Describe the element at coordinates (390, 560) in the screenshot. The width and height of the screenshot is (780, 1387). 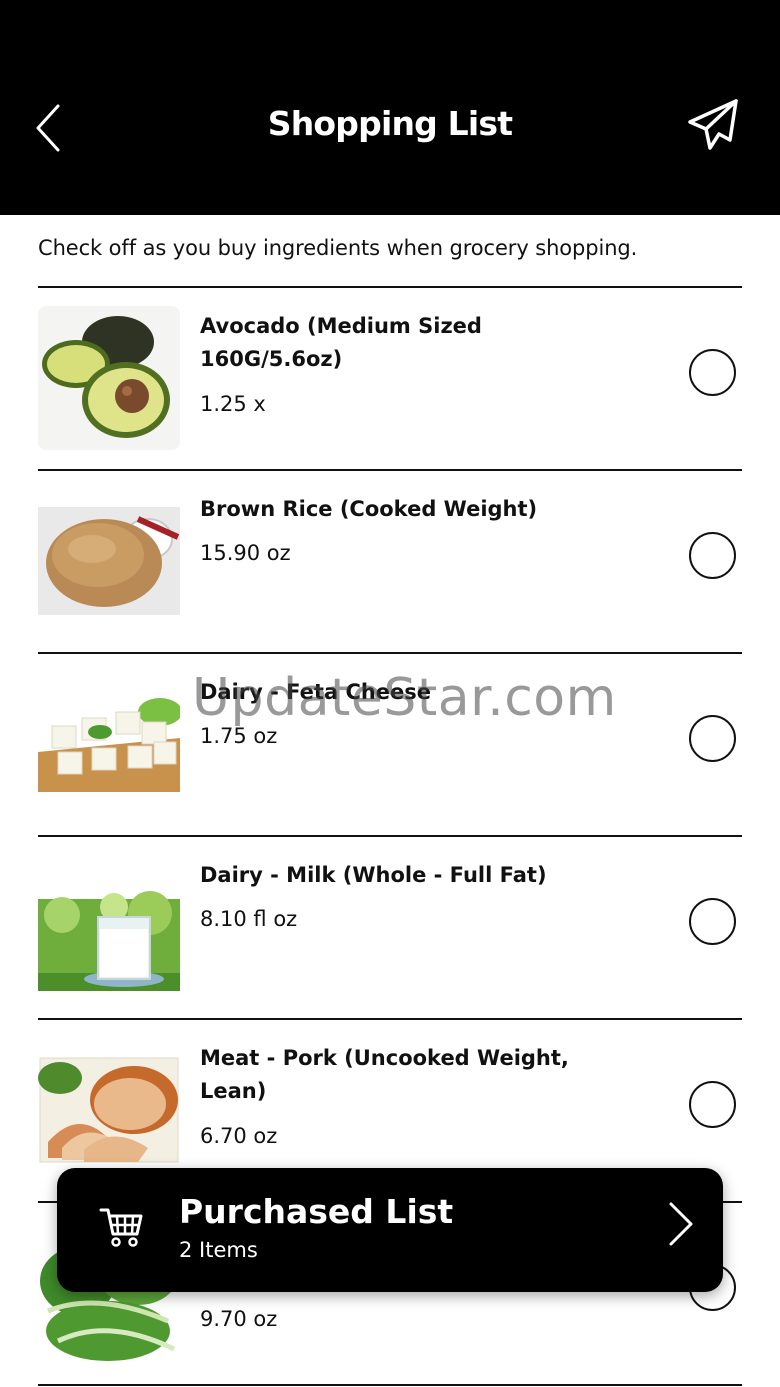
I see `list-item: Brown Rice (Cooked Weight) 15.90 oz` at that location.